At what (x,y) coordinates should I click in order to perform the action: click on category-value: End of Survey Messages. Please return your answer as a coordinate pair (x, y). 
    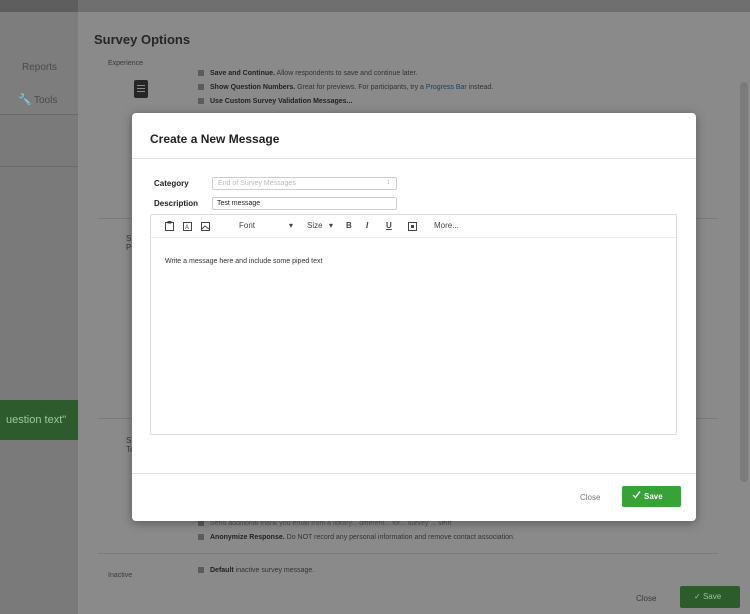
    Looking at the image, I should click on (257, 183).